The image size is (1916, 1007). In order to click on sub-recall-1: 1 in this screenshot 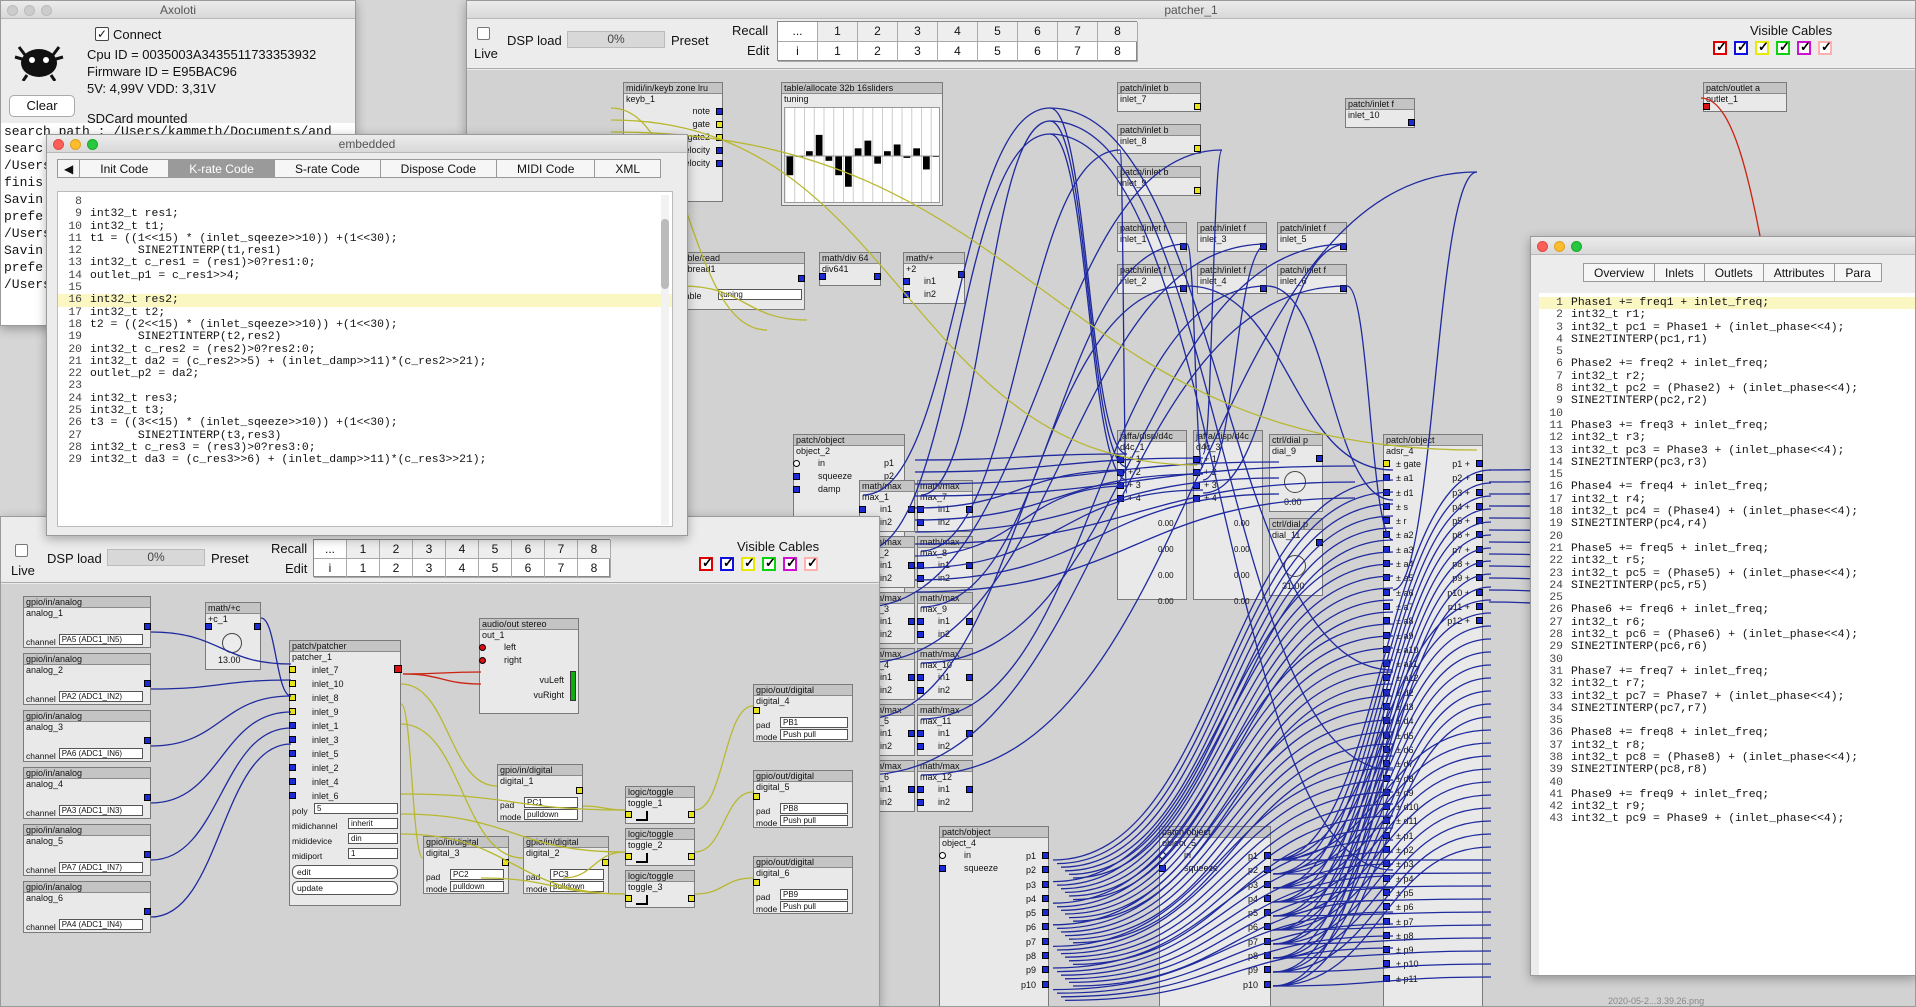, I will do `click(363, 549)`.